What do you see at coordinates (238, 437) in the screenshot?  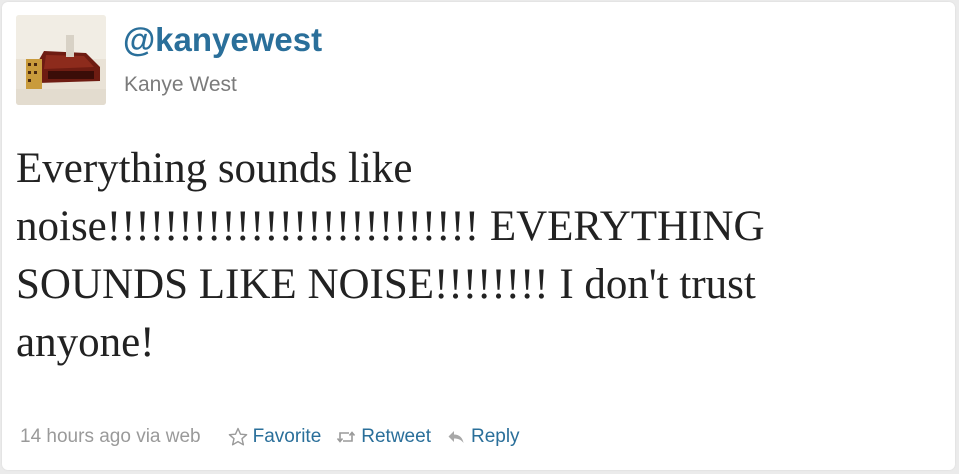 I see `star-icon` at bounding box center [238, 437].